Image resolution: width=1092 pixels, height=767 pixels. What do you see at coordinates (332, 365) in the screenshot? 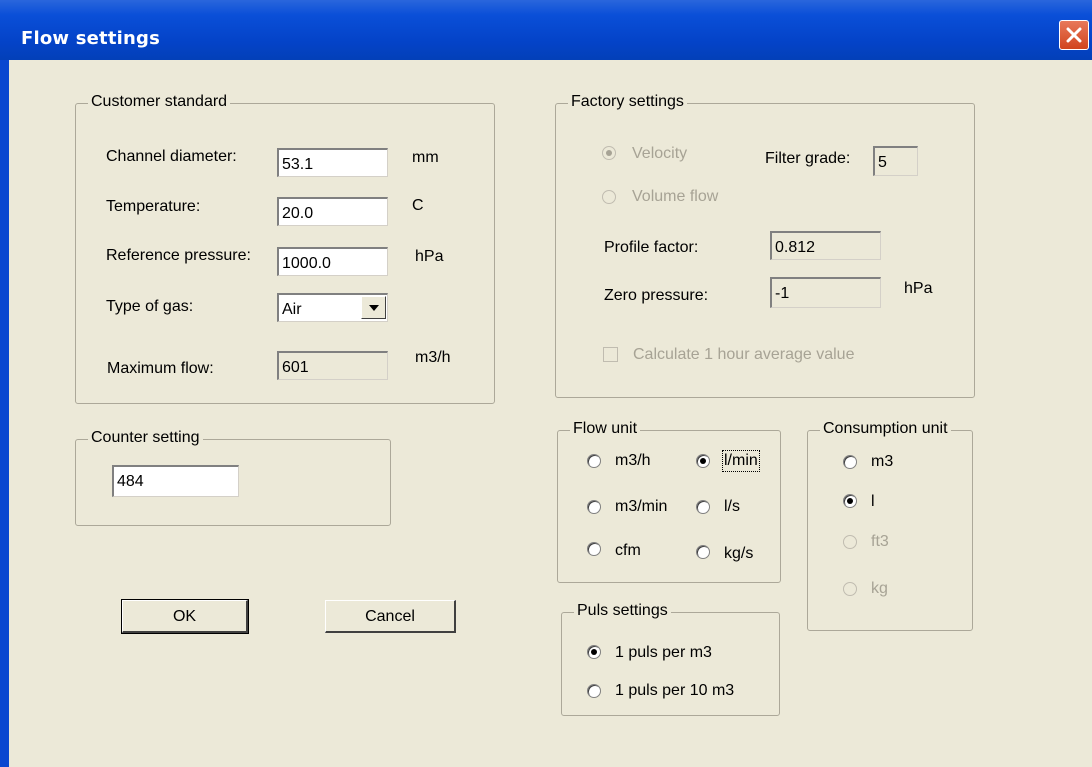
I see `maximum-flow-value: 601` at bounding box center [332, 365].